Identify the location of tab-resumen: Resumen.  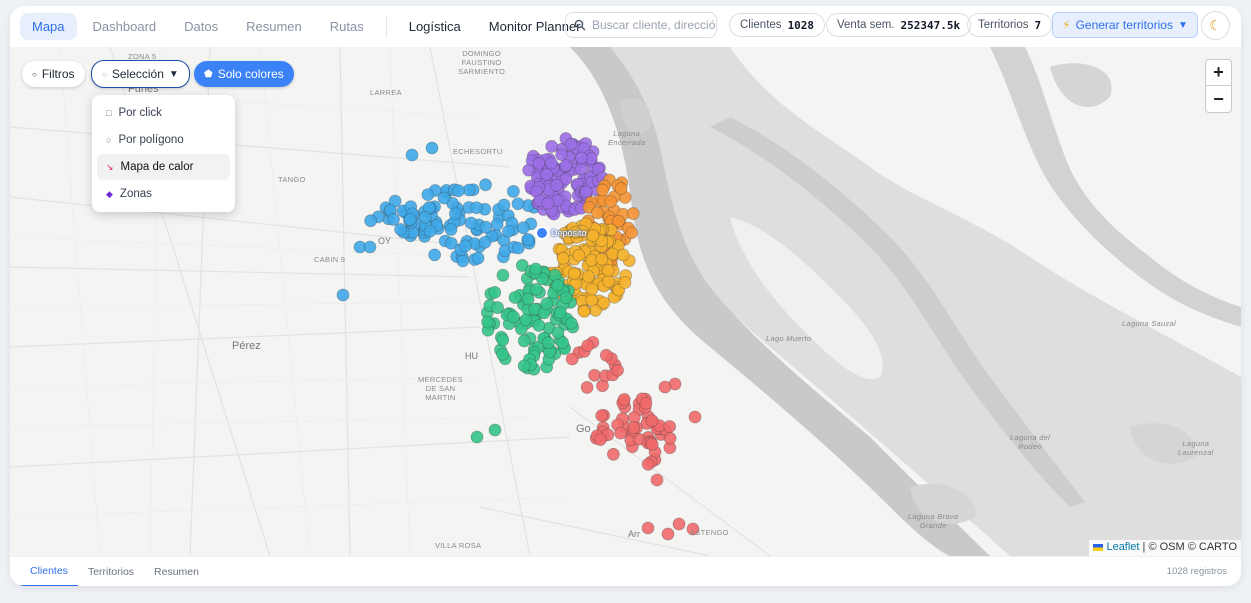
(274, 26).